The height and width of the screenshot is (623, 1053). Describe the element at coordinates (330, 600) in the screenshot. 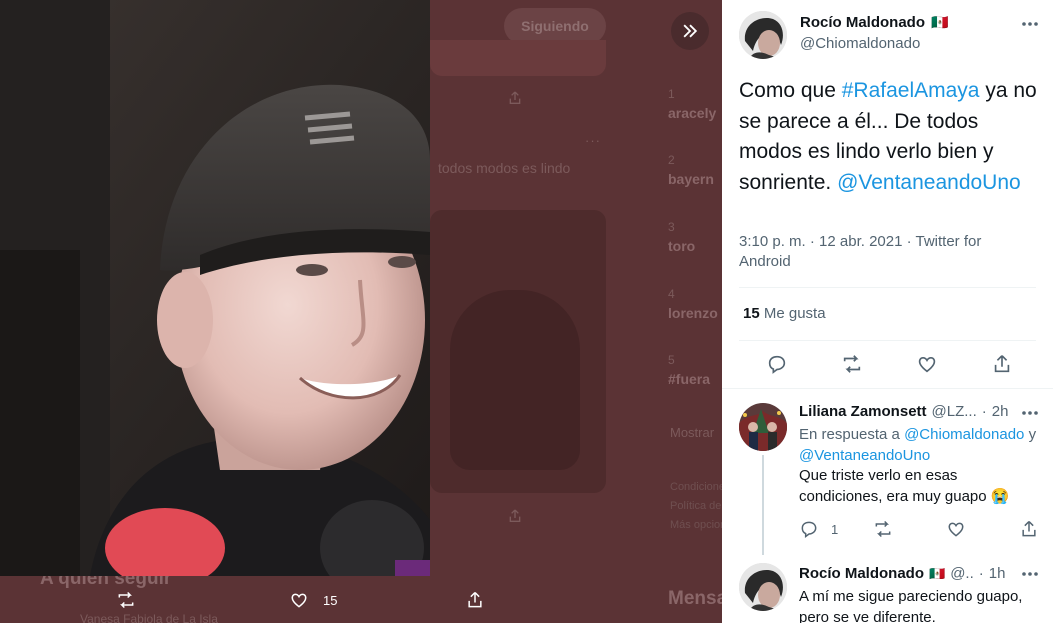

I see `like-count: 15` at that location.